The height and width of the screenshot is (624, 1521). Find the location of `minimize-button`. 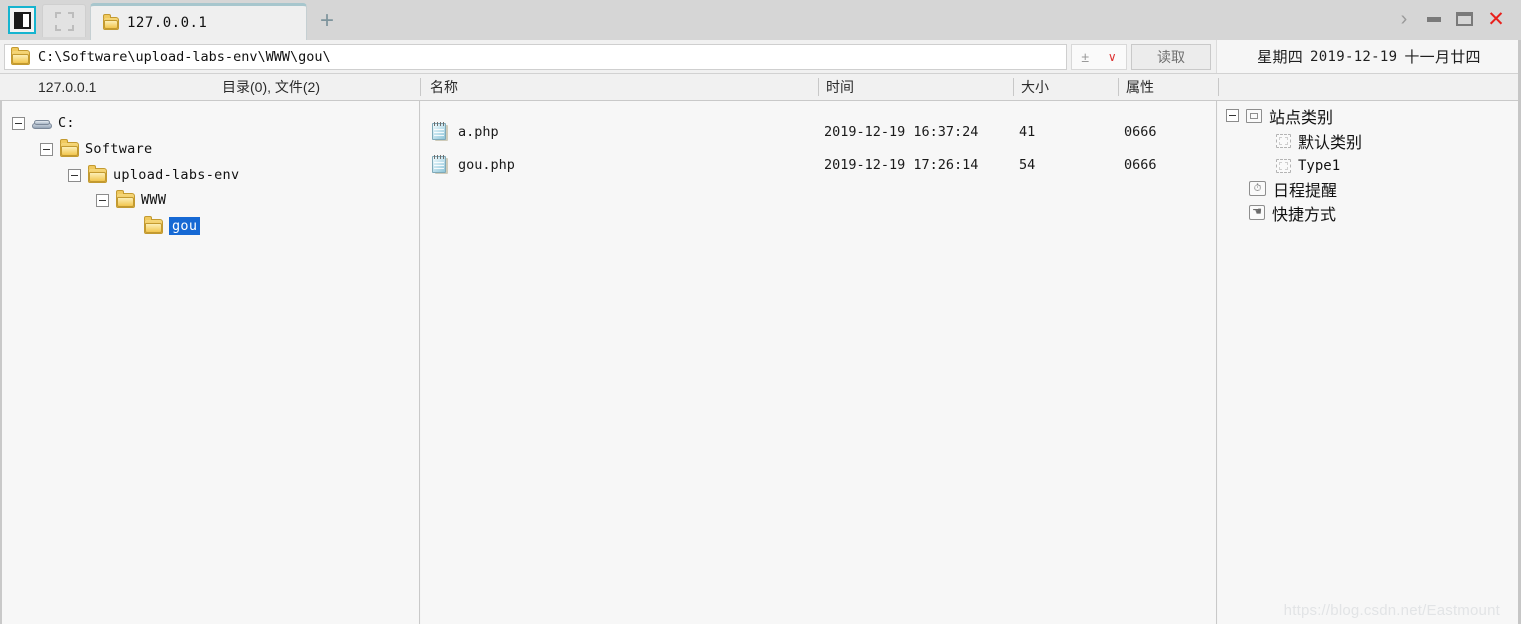

minimize-button is located at coordinates (1434, 19).